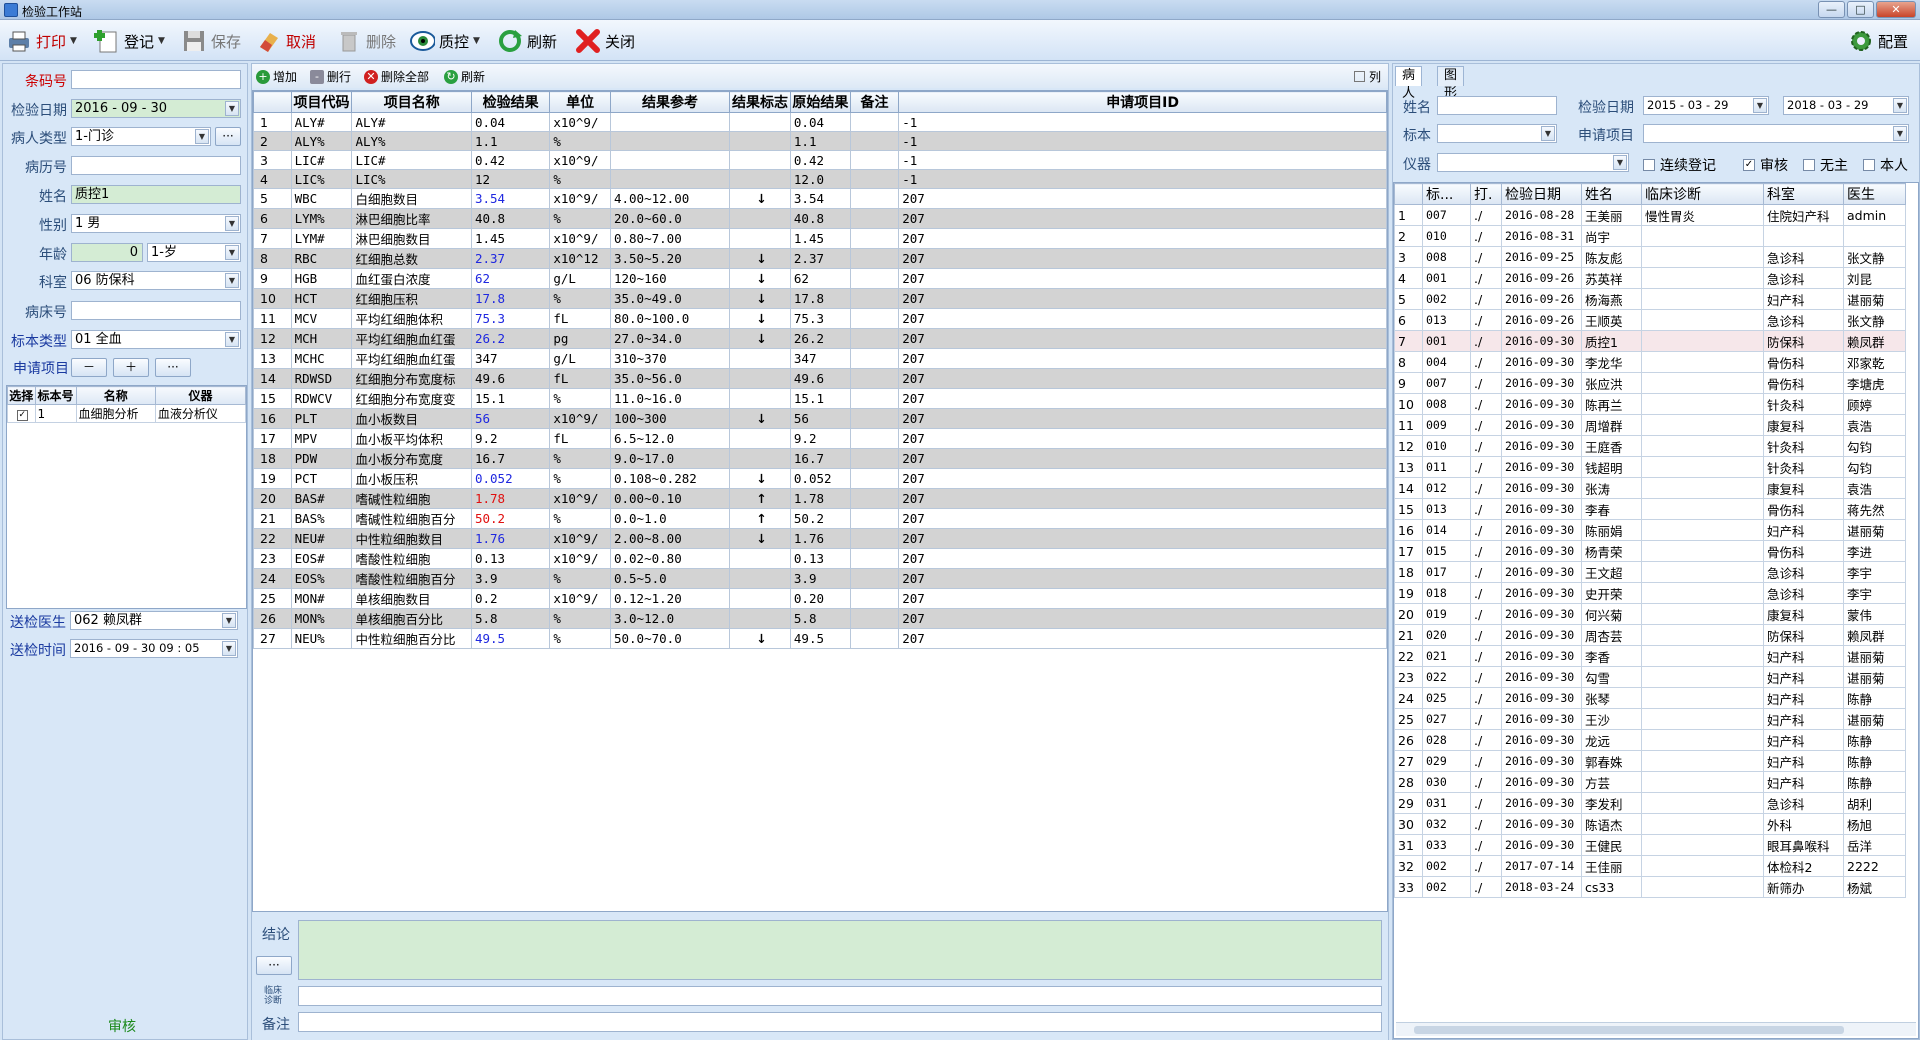 The width and height of the screenshot is (1920, 1040). Describe the element at coordinates (1650, 845) in the screenshot. I see `patient-row: 31 033 ./2016-09-30 王健民 眼耳鼻喉科 岳洋` at that location.